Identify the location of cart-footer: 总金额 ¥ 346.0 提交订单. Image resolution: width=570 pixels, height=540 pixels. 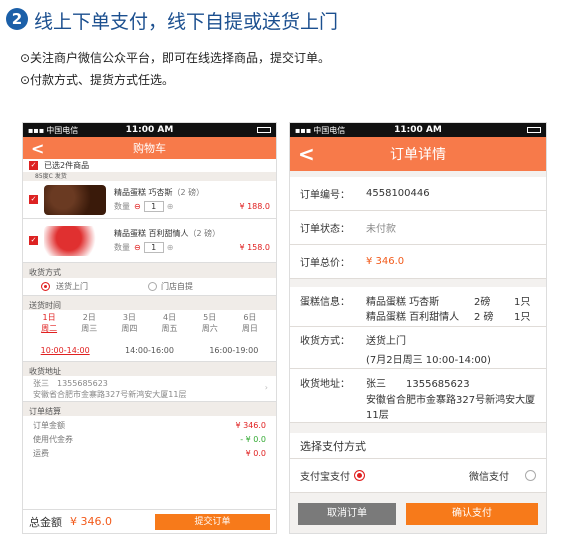
(149, 521).